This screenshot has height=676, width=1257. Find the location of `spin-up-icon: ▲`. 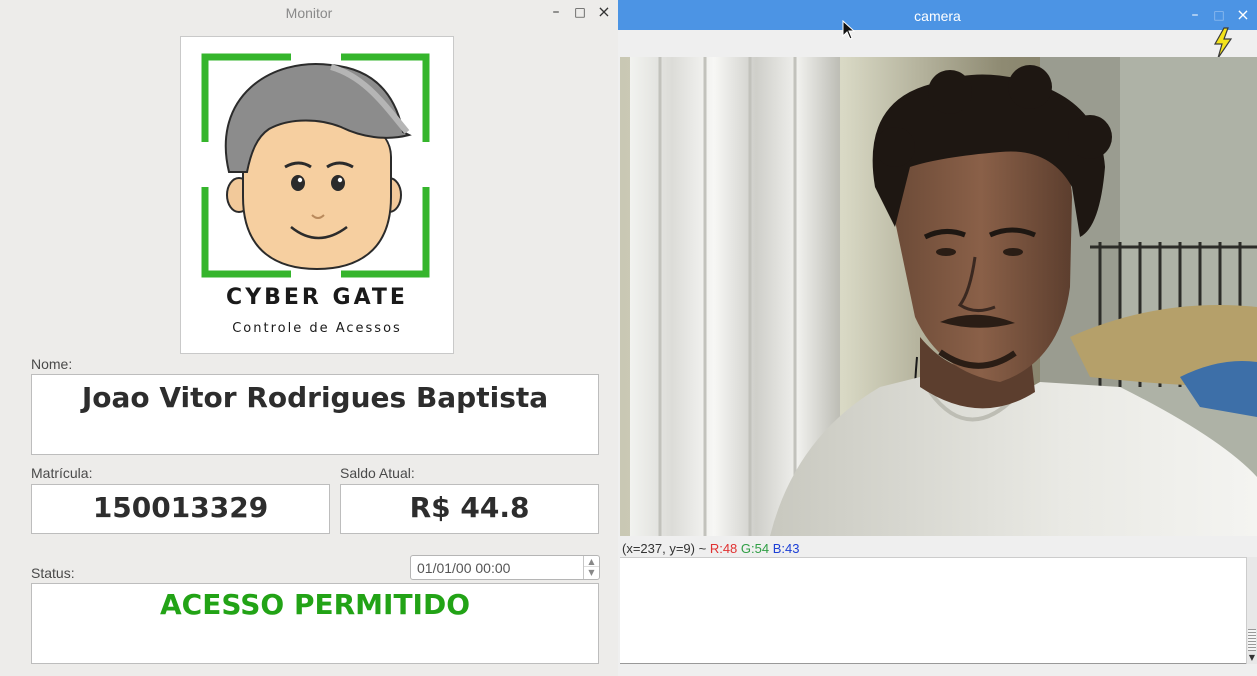

spin-up-icon: ▲ is located at coordinates (591, 561).